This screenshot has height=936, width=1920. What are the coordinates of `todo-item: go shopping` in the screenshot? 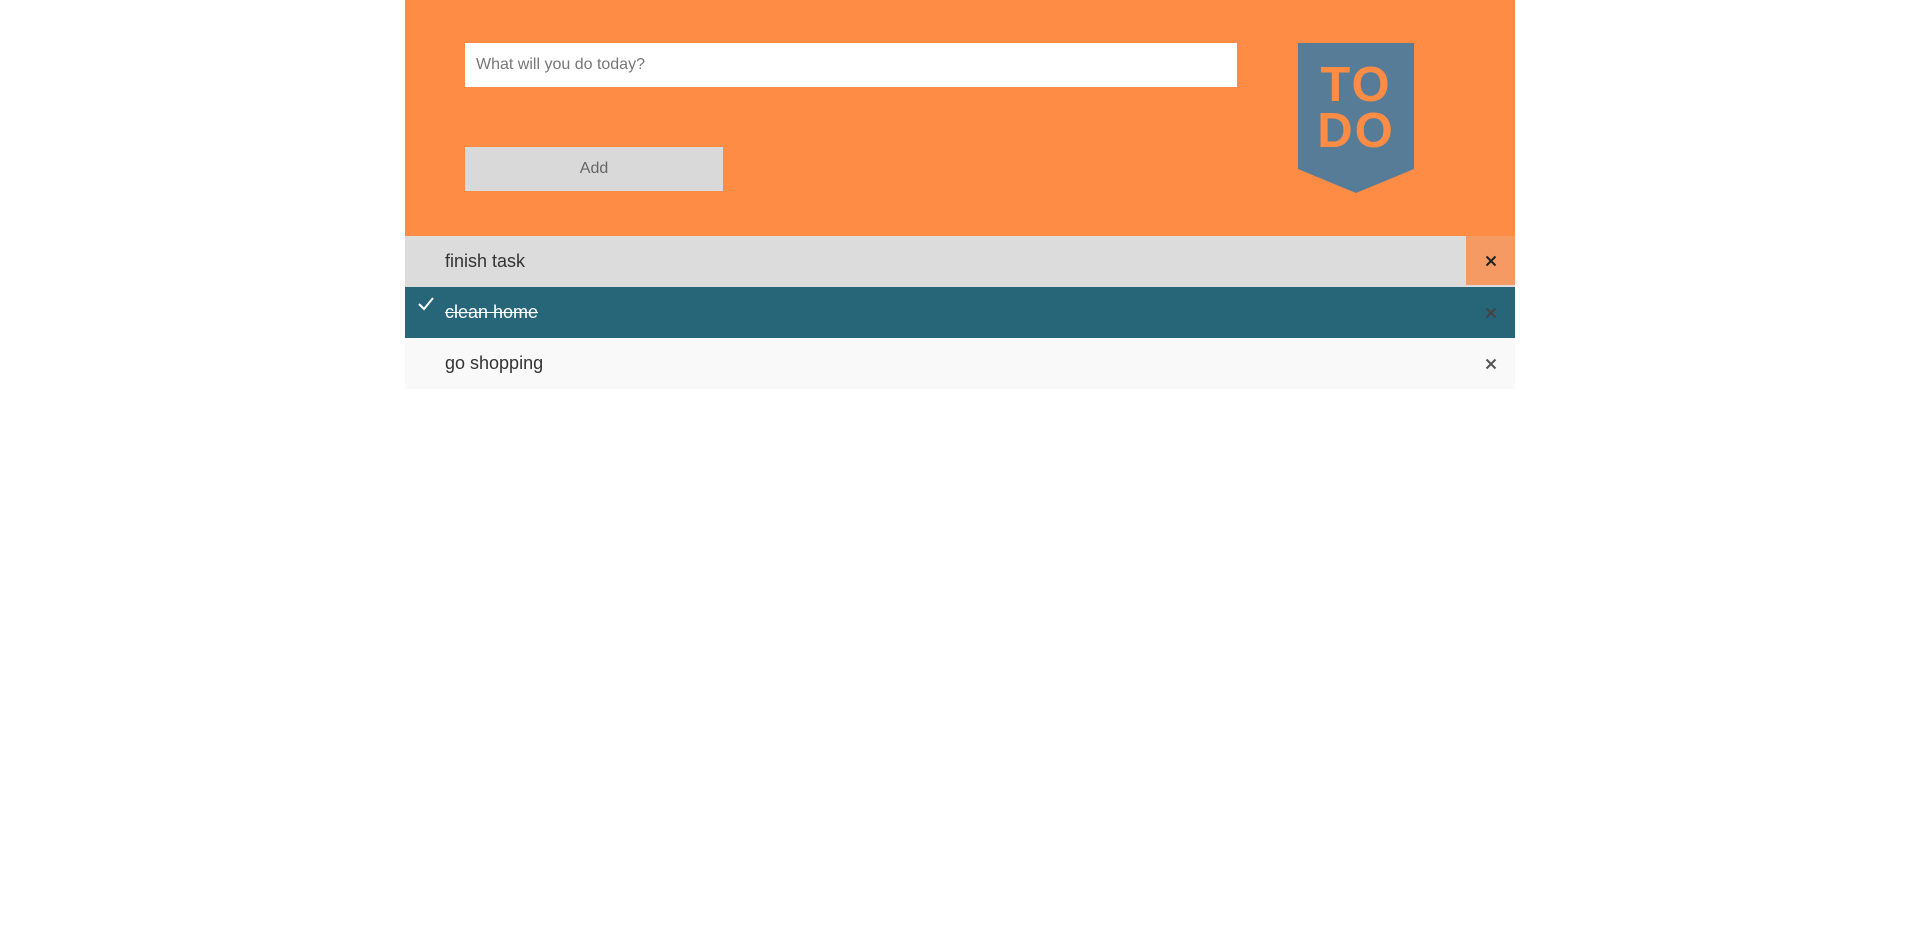 It's located at (960, 363).